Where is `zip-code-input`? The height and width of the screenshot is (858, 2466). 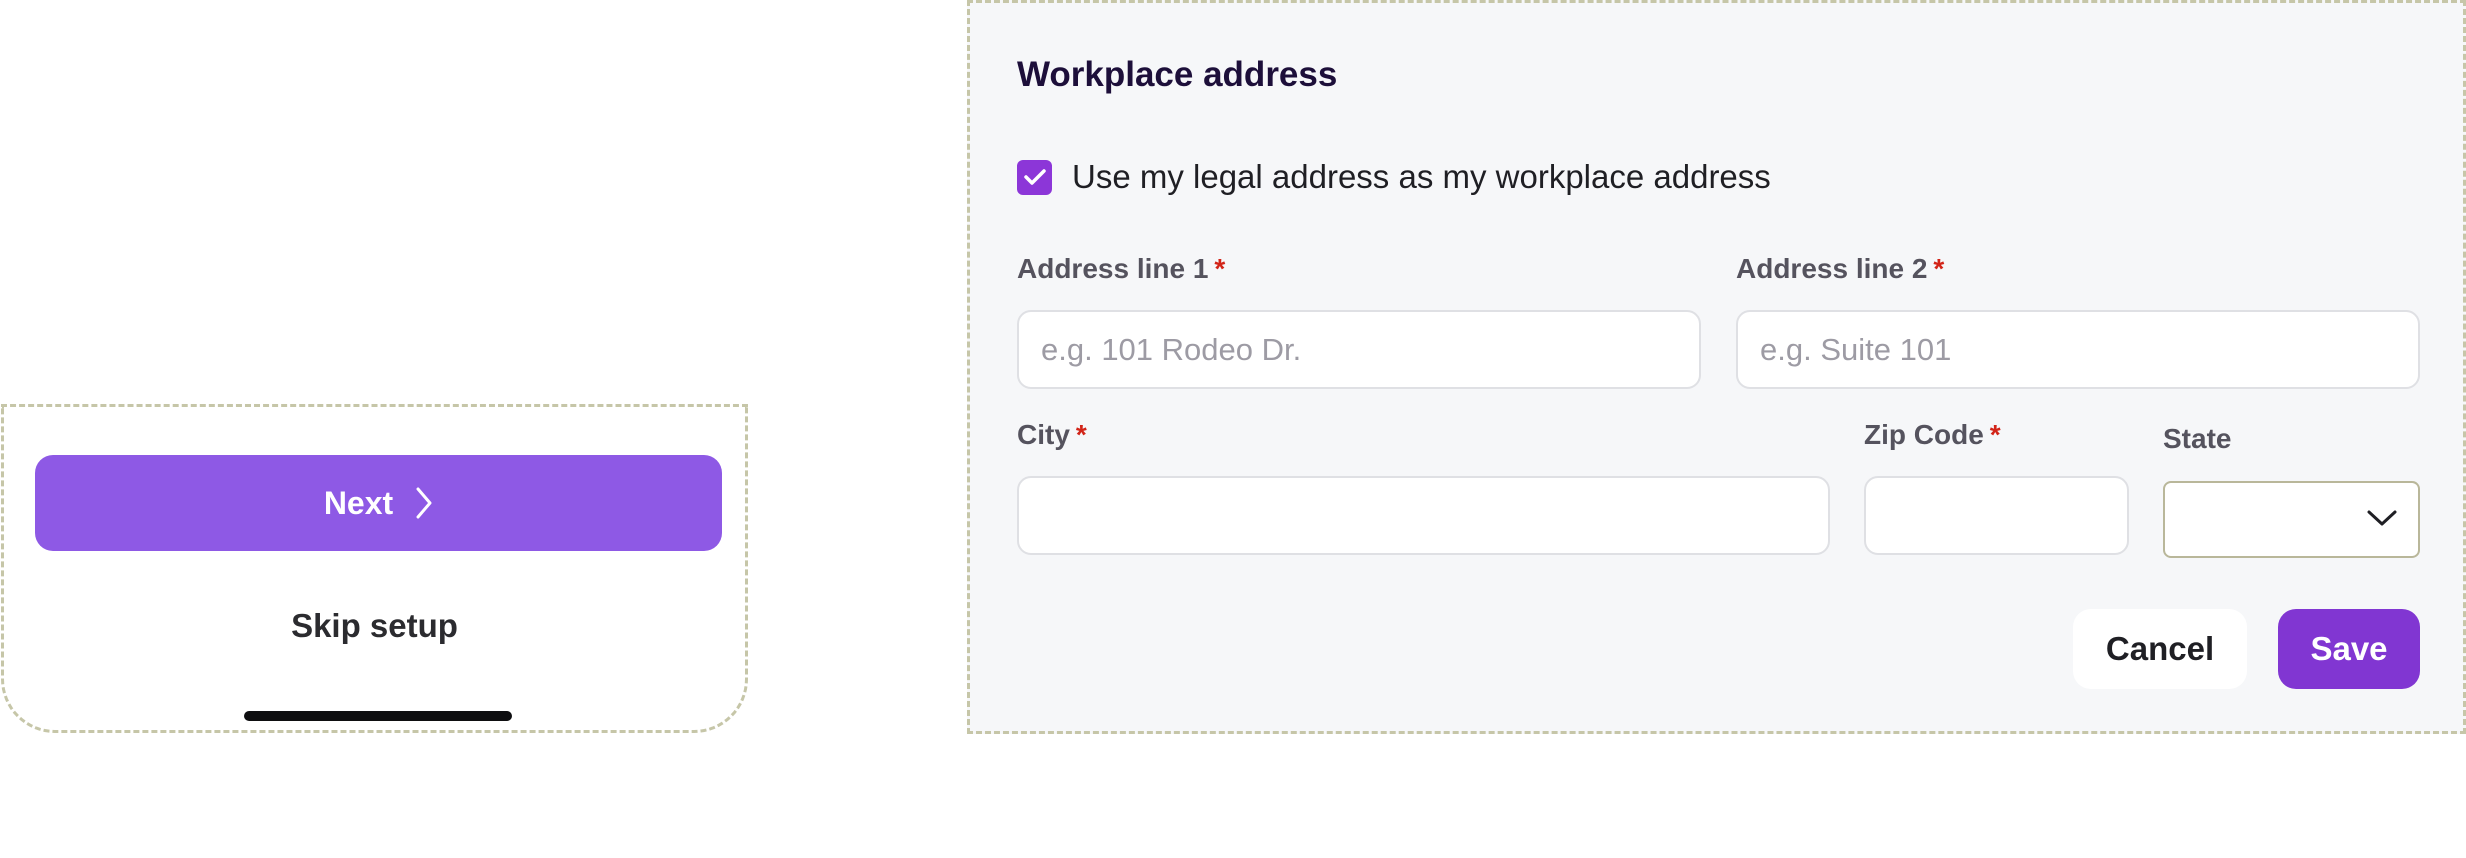
zip-code-input is located at coordinates (1996, 515).